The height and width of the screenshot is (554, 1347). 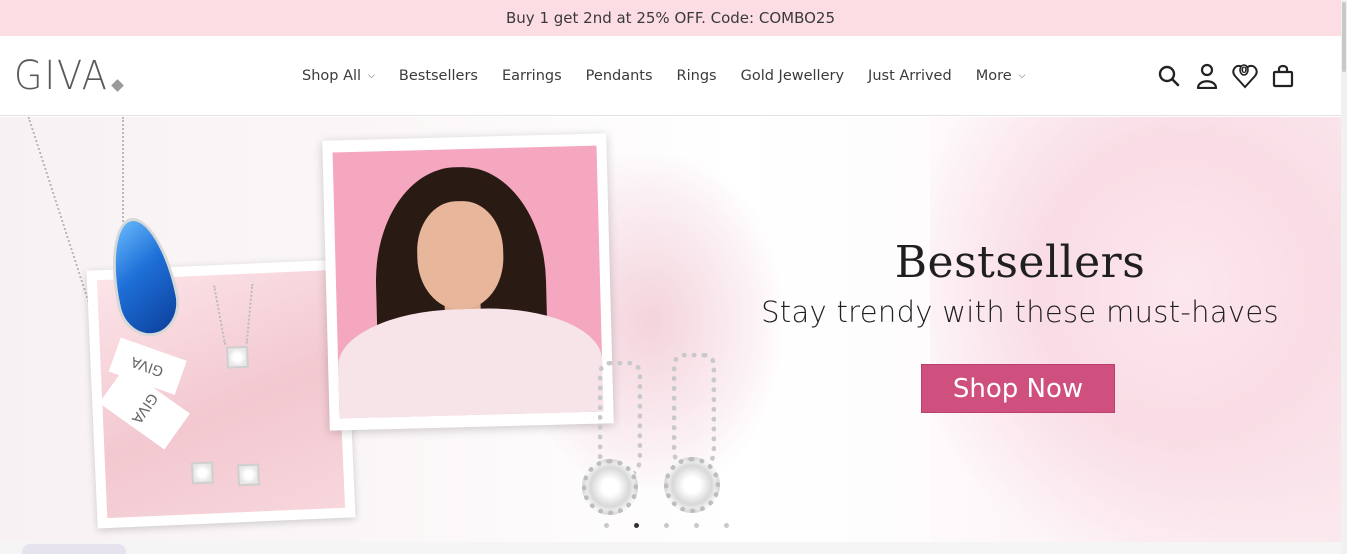 I want to click on announcement-text: Buy 1 get 2nd at 25% OFF. Code: COMBO25, so click(x=670, y=18).